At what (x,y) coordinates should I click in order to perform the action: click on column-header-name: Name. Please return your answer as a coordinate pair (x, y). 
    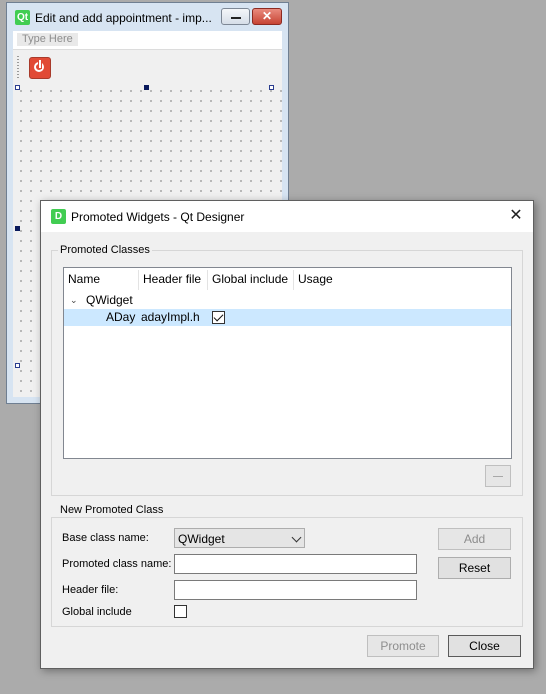
    Looking at the image, I should click on (84, 279).